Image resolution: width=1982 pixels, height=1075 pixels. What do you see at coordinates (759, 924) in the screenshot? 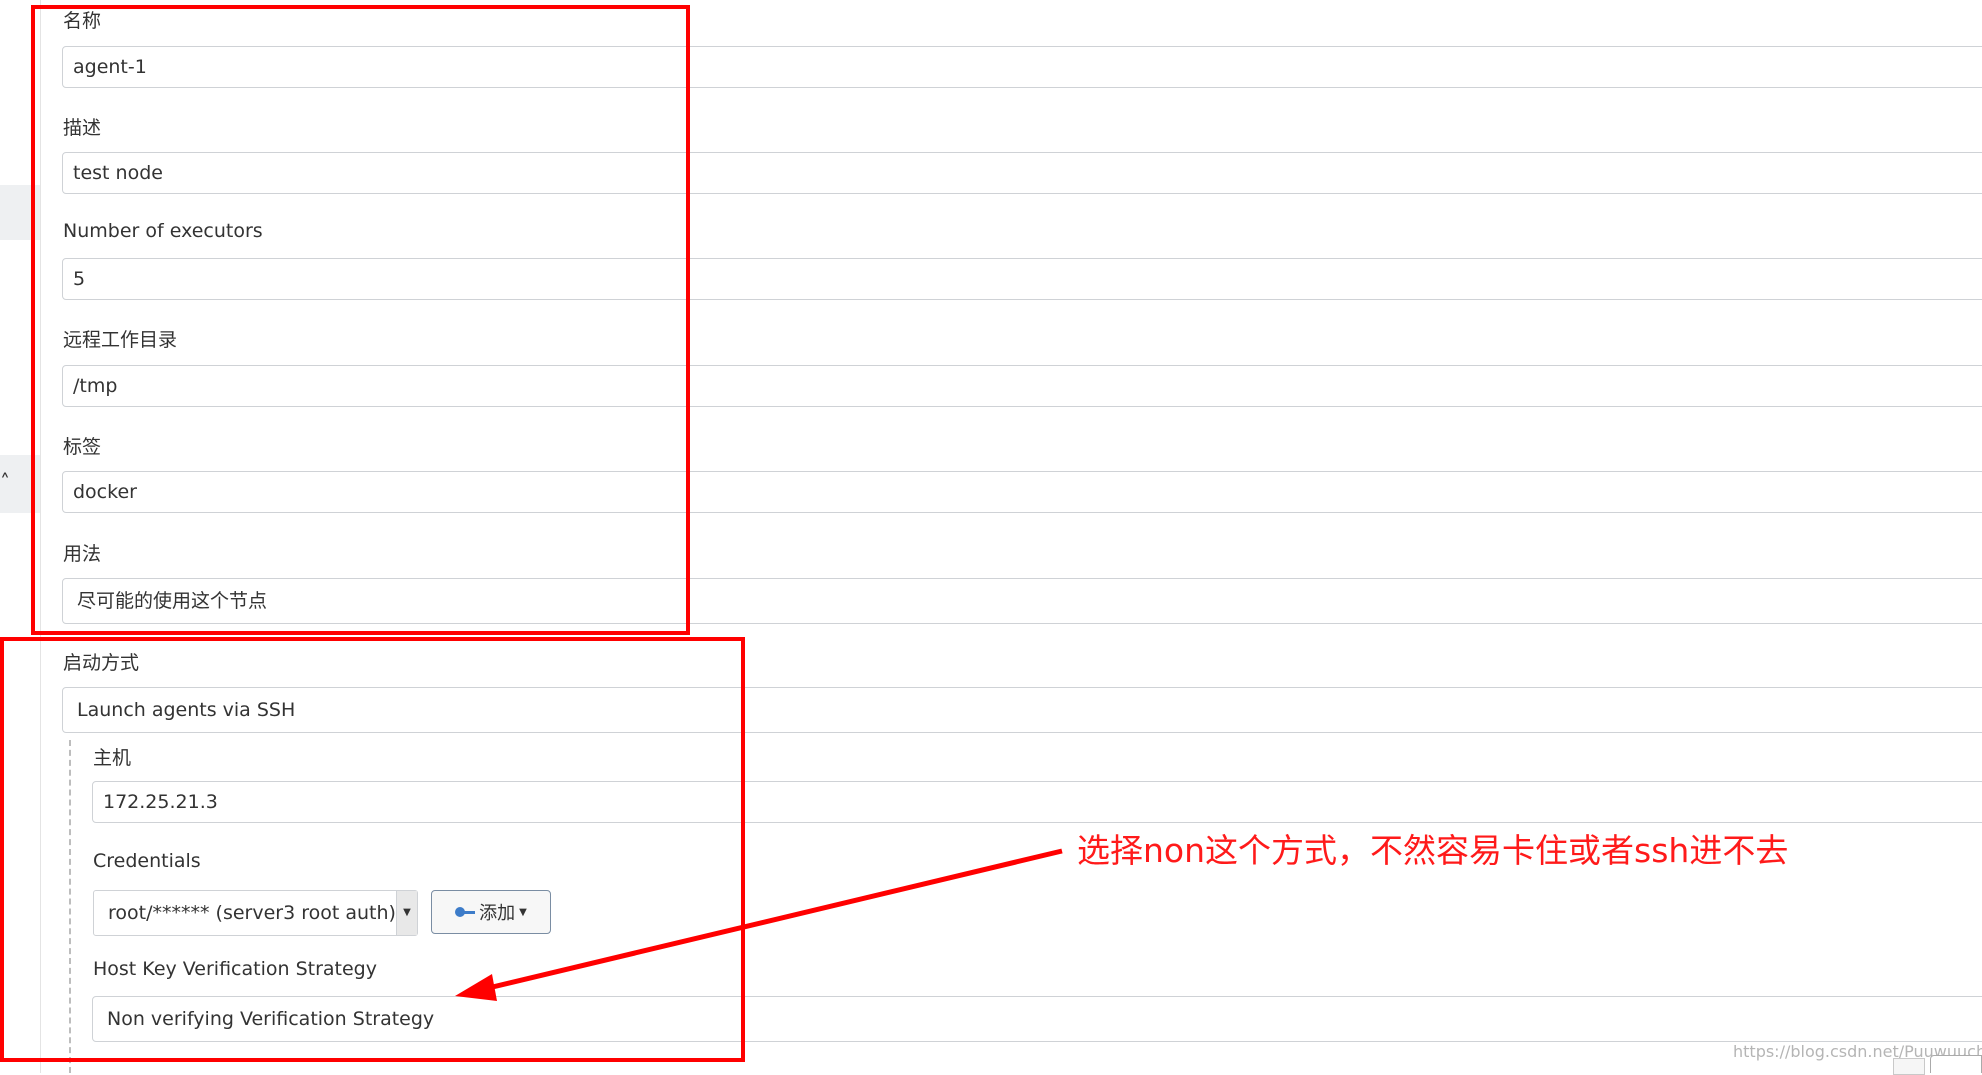
I see `annotation-arrow` at bounding box center [759, 924].